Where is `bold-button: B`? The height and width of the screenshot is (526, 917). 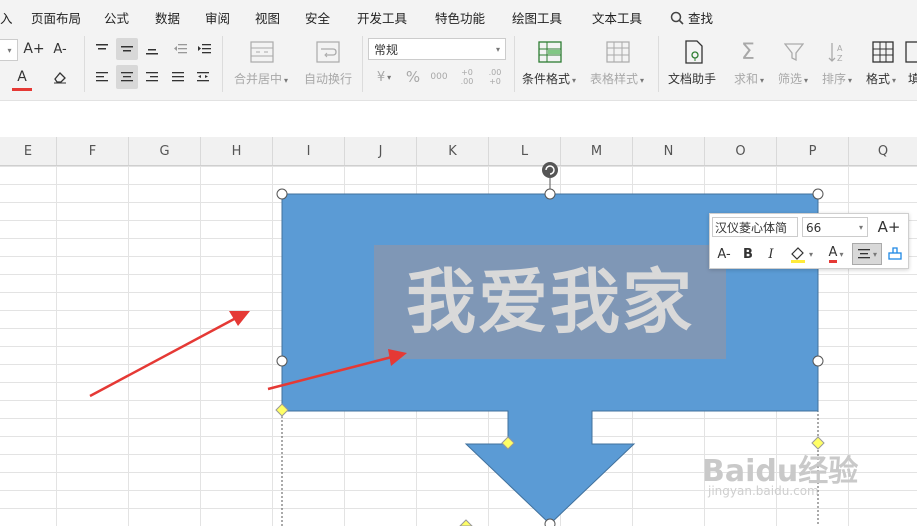
bold-button: B is located at coordinates (748, 254).